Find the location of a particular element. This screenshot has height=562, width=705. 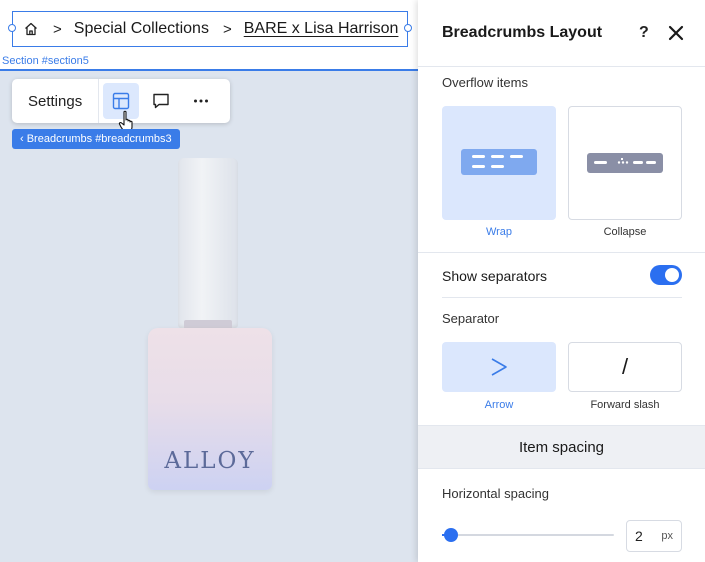

section-boundary is located at coordinates (209, 70).